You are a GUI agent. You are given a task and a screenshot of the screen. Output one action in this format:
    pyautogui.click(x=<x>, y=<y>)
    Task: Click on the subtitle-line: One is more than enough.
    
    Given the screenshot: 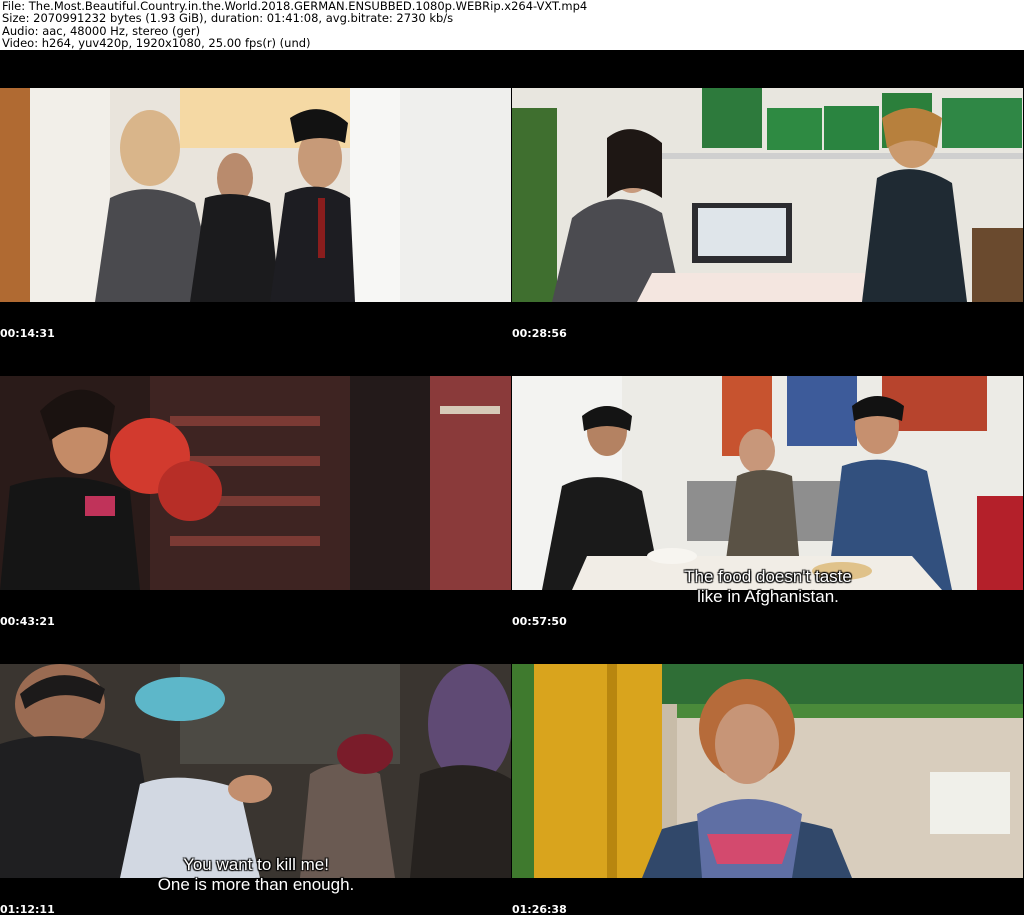 What is the action you would take?
    pyautogui.click(x=256, y=884)
    